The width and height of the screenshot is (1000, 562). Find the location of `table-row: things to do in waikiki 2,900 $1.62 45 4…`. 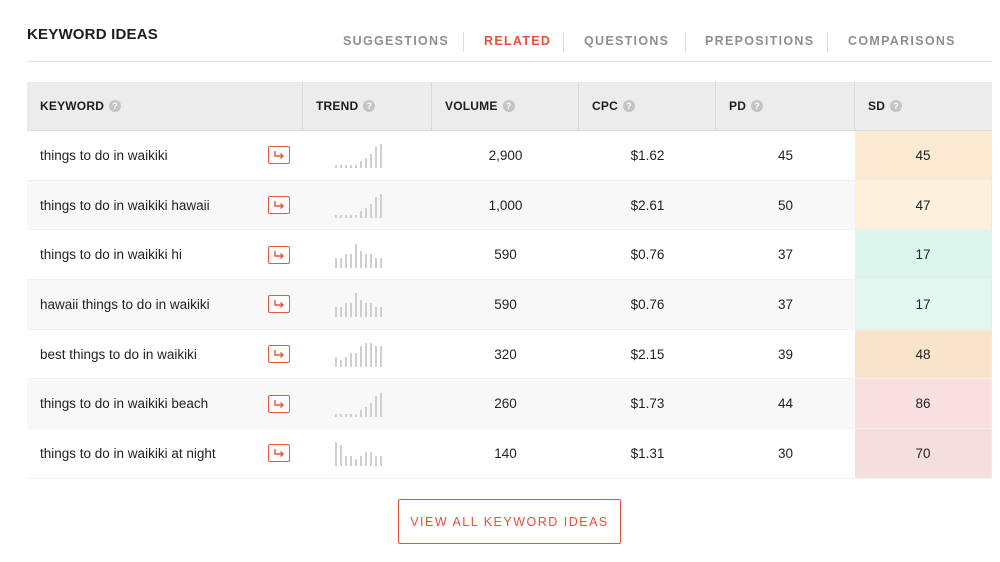

table-row: things to do in waikiki 2,900 $1.62 45 4… is located at coordinates (509, 156).